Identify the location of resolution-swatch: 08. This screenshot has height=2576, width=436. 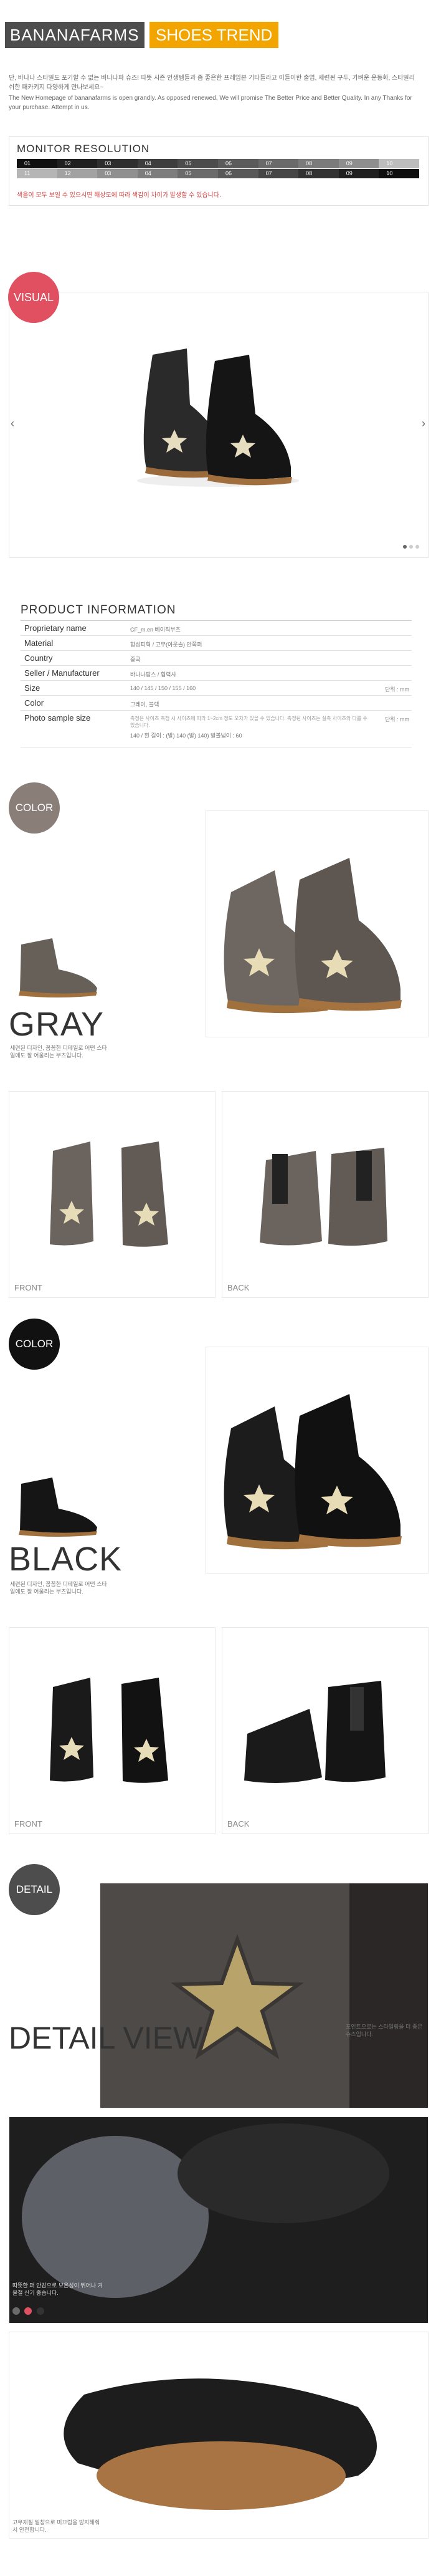
(318, 163).